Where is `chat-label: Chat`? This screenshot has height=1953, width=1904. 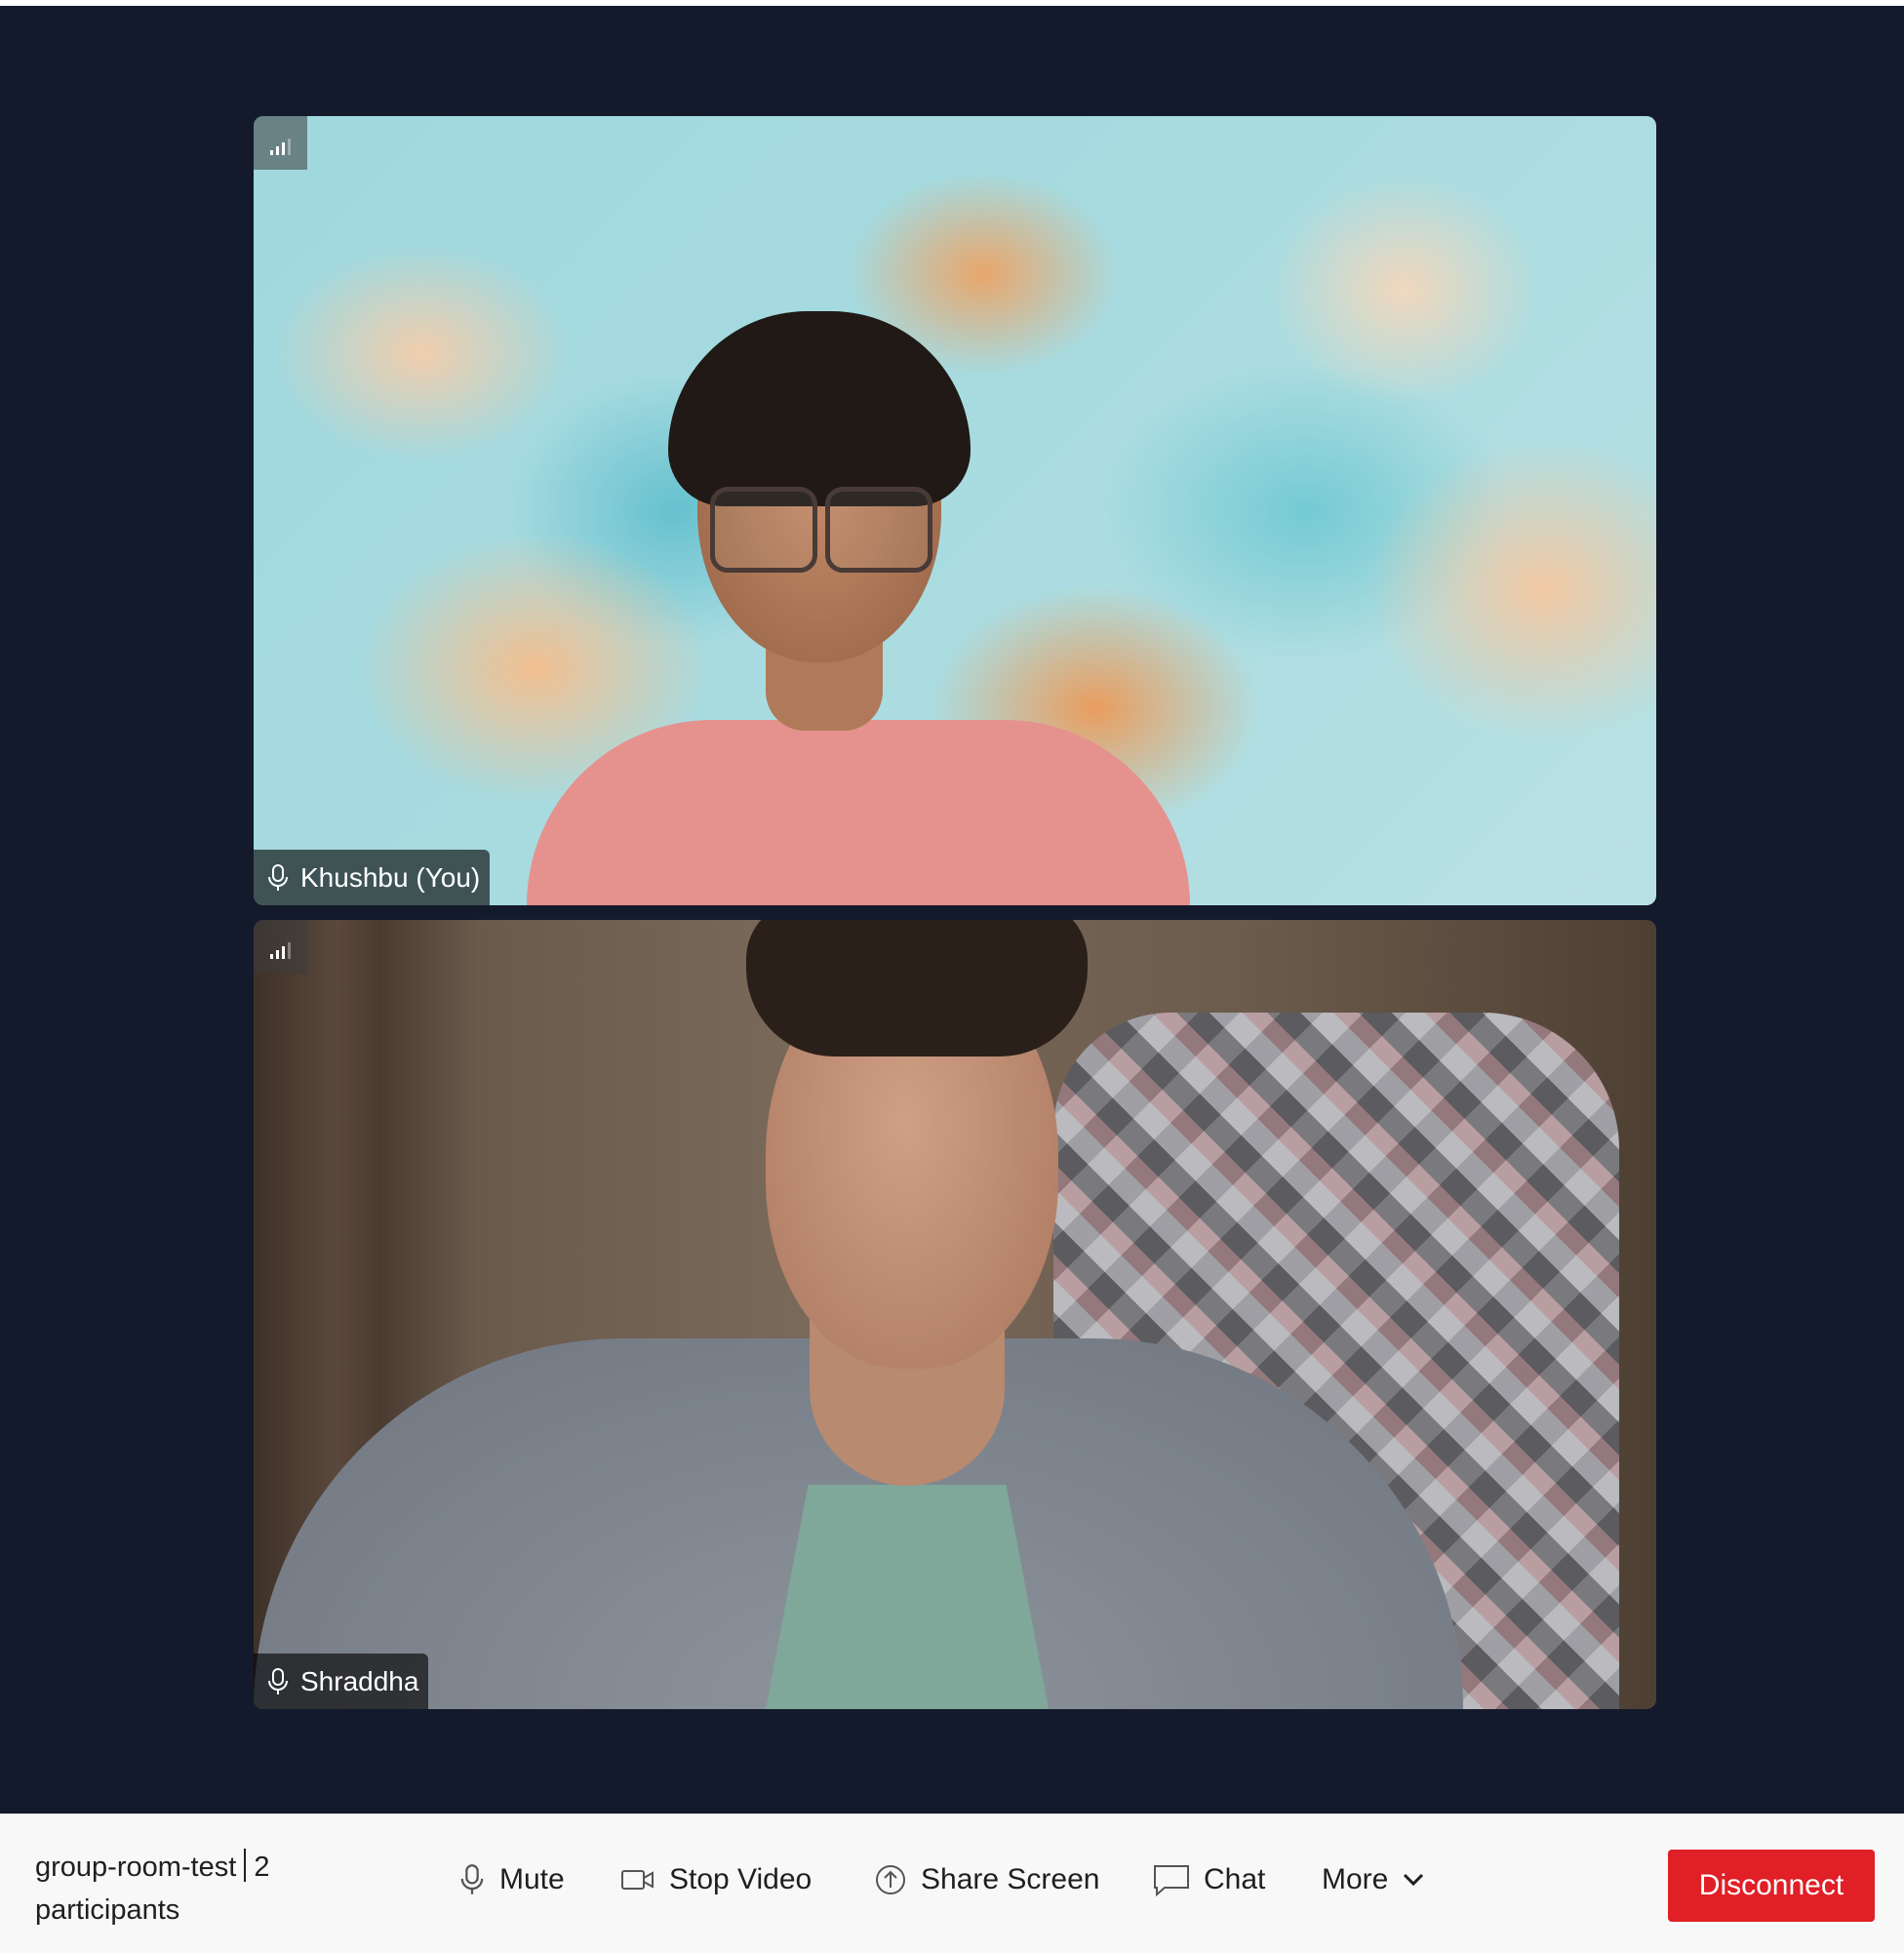 chat-label: Chat is located at coordinates (1235, 1879).